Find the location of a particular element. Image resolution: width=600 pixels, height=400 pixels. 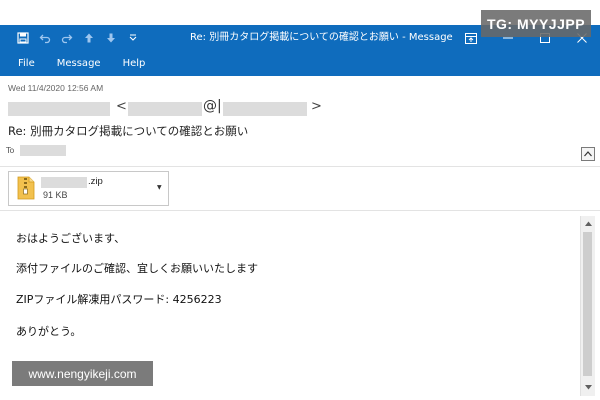

down-arrow-icon is located at coordinates (111, 38).